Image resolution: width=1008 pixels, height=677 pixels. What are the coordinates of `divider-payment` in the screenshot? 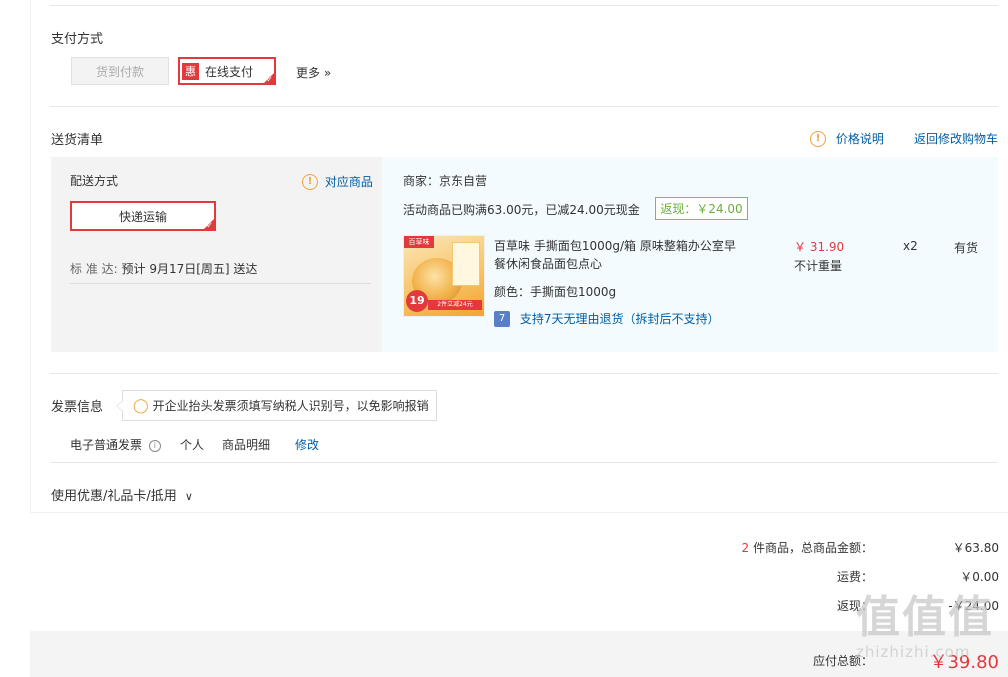 It's located at (524, 106).